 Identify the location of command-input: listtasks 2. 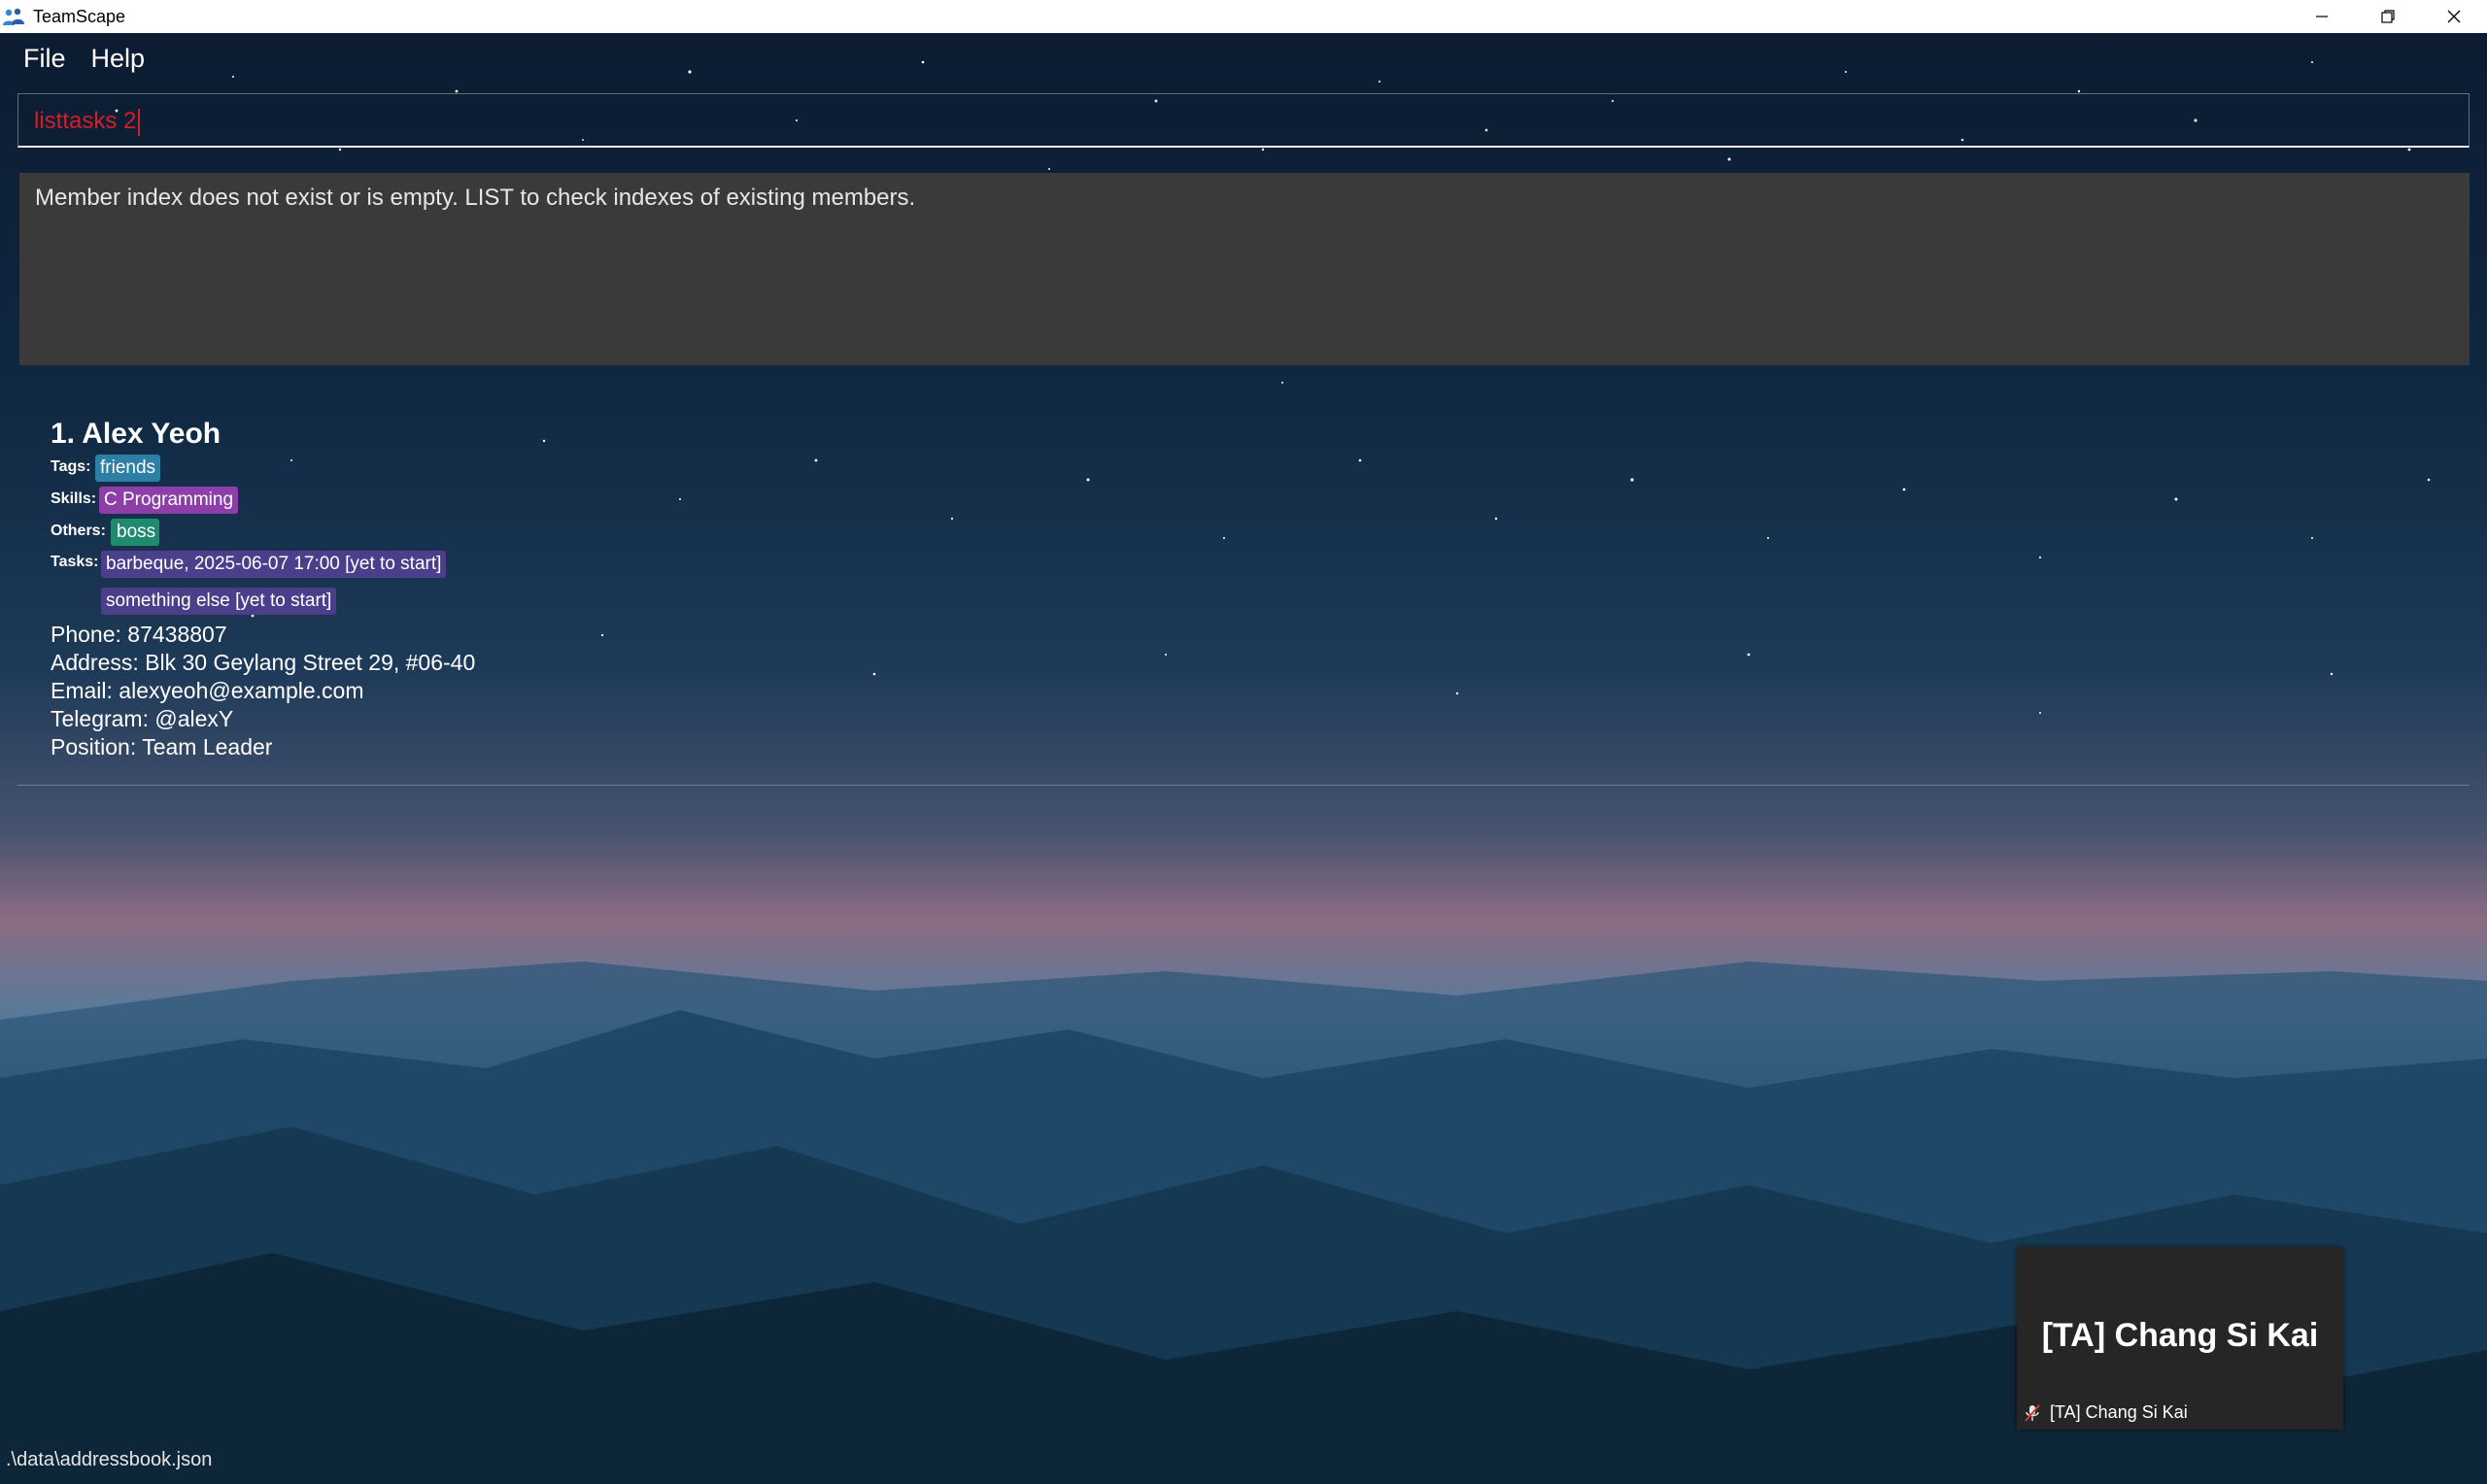
(1243, 120).